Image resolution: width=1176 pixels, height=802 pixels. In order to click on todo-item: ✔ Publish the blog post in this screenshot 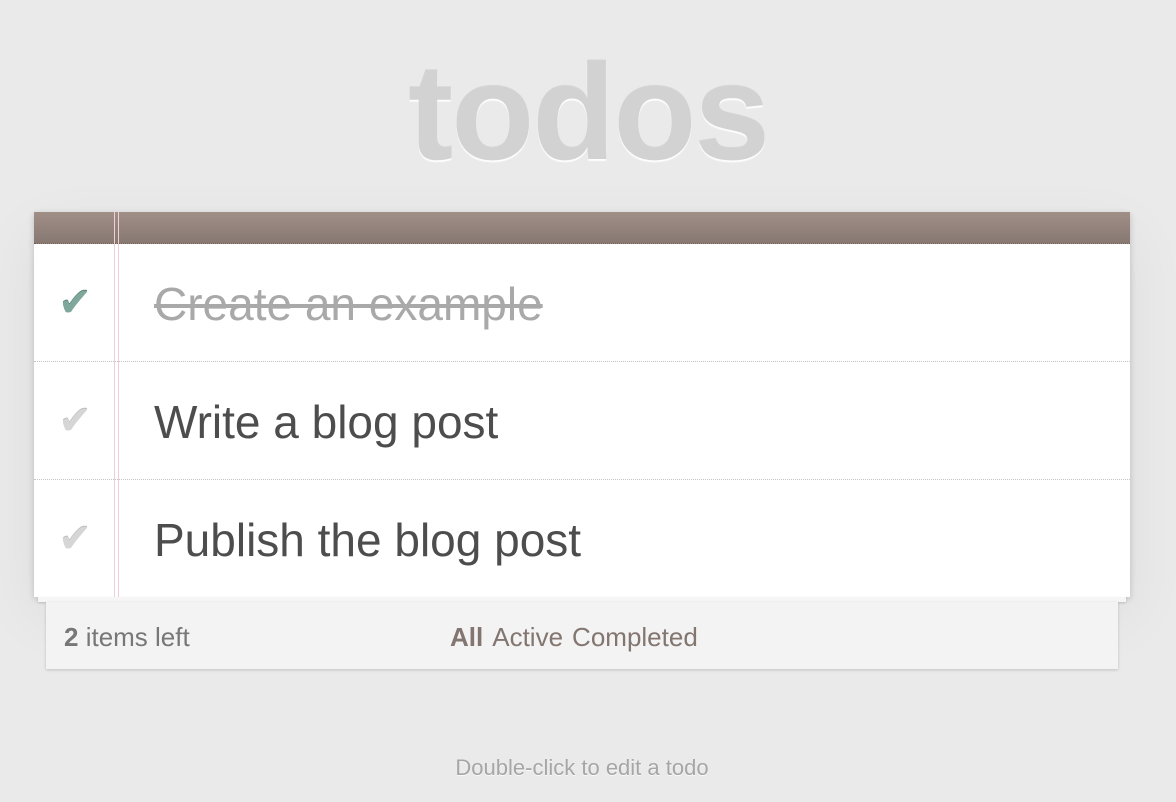, I will do `click(582, 538)`.